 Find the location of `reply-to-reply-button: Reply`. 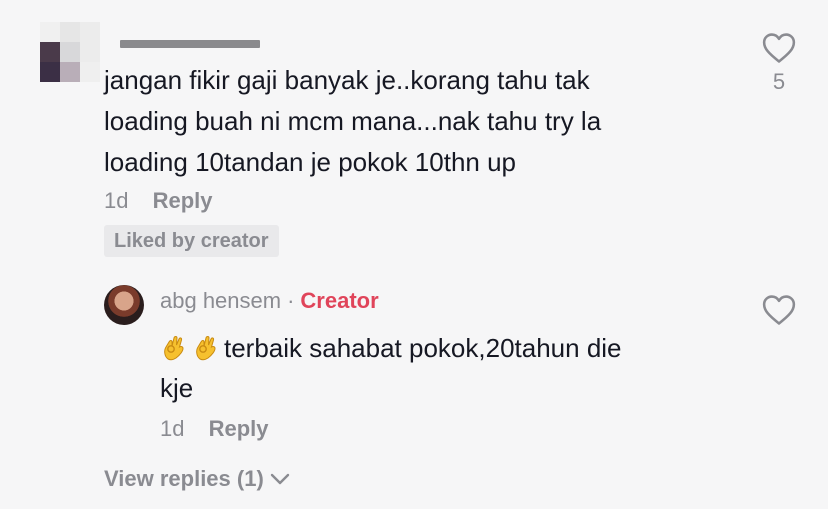

reply-to-reply-button: Reply is located at coordinates (239, 428).